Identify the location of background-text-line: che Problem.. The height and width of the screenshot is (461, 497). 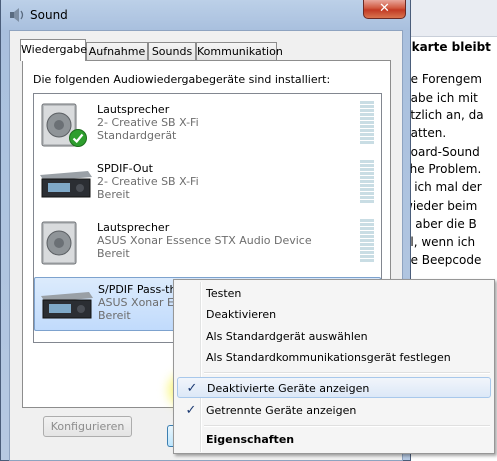
(442, 169).